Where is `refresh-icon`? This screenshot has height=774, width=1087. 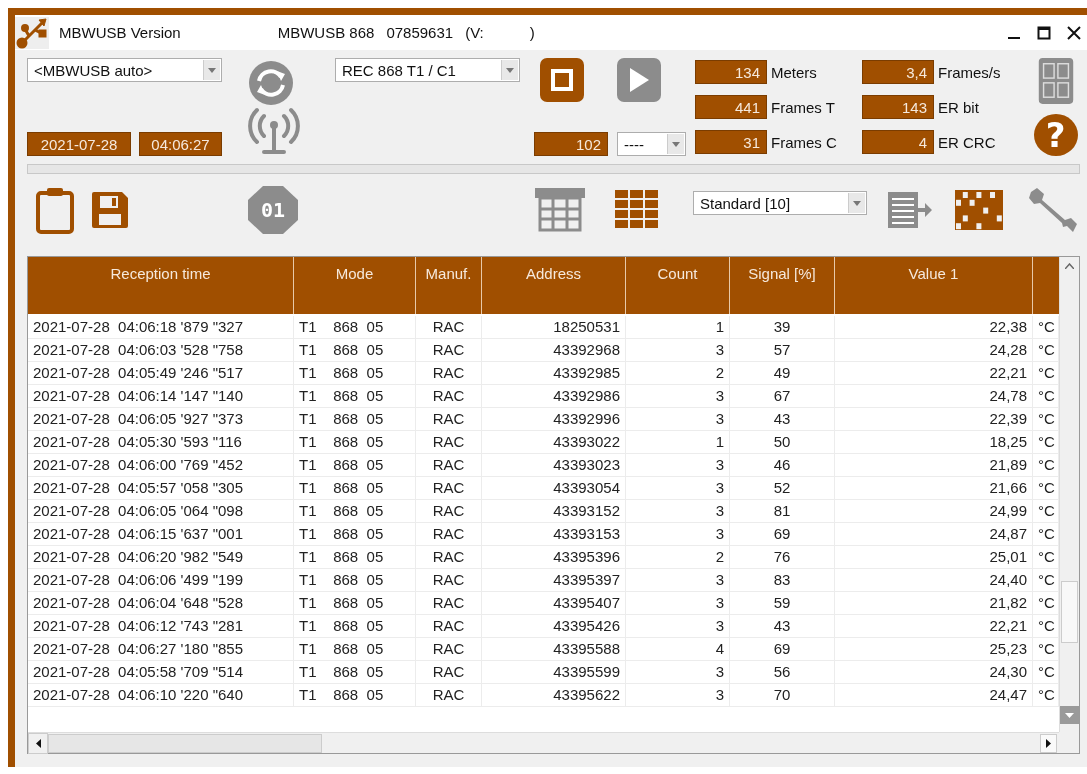
refresh-icon is located at coordinates (271, 83).